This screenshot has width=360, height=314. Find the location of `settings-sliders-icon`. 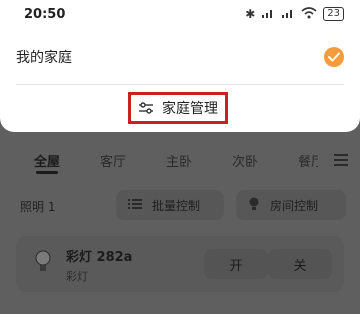

settings-sliders-icon is located at coordinates (146, 108).